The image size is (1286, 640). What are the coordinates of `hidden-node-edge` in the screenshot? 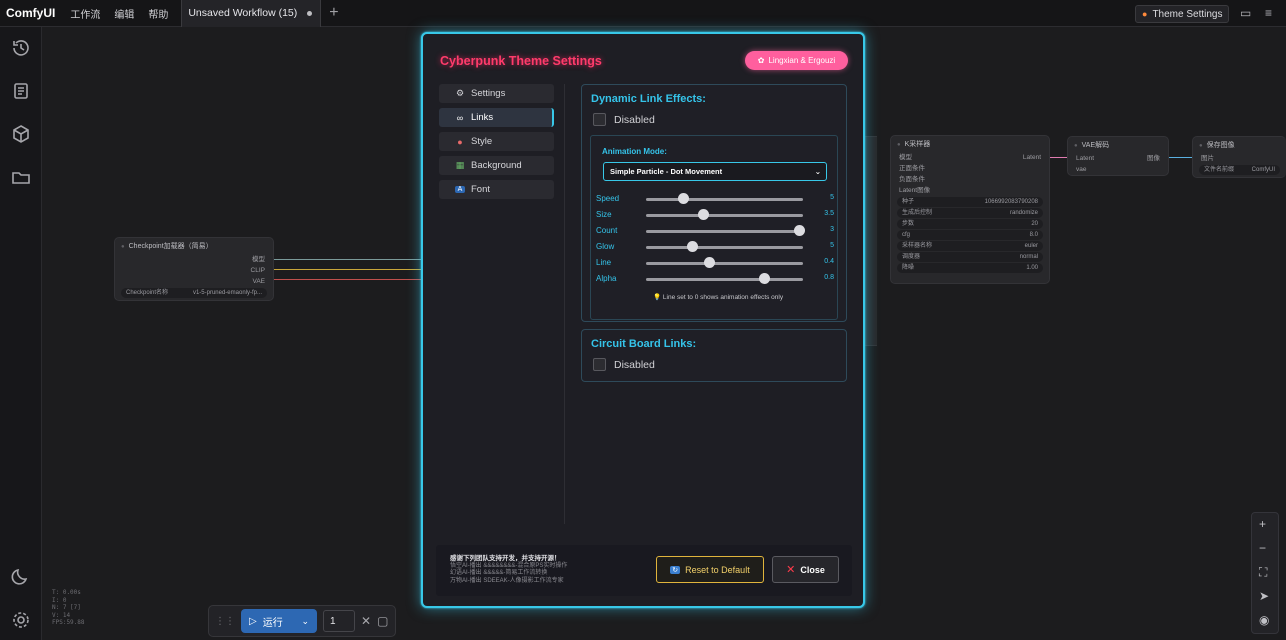 It's located at (870, 241).